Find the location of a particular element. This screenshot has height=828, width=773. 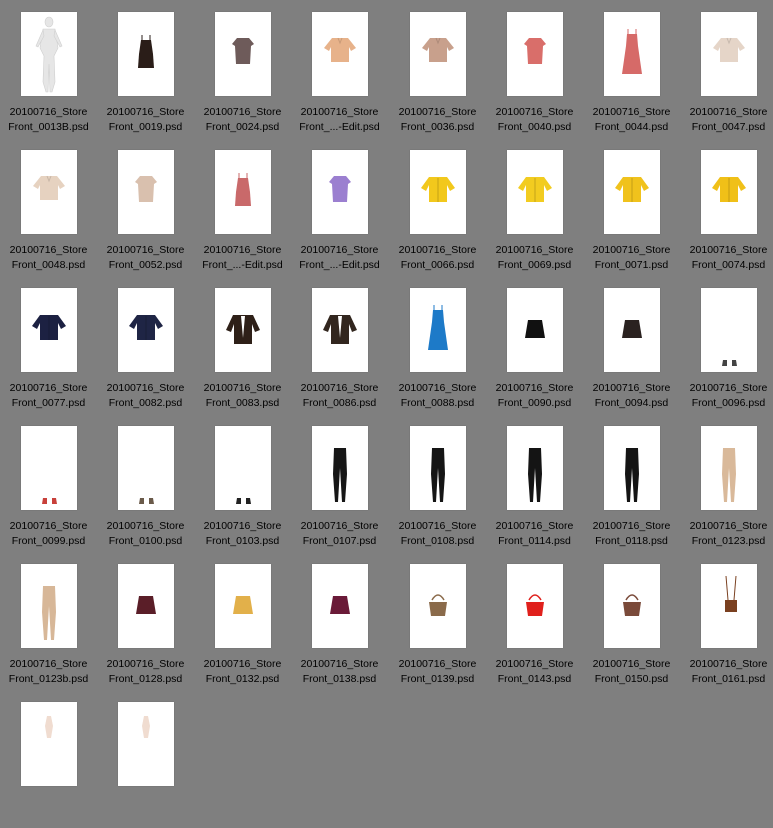

file-thumbnail-item: 20100716_Store Front_0123b.psd is located at coordinates (48, 621).